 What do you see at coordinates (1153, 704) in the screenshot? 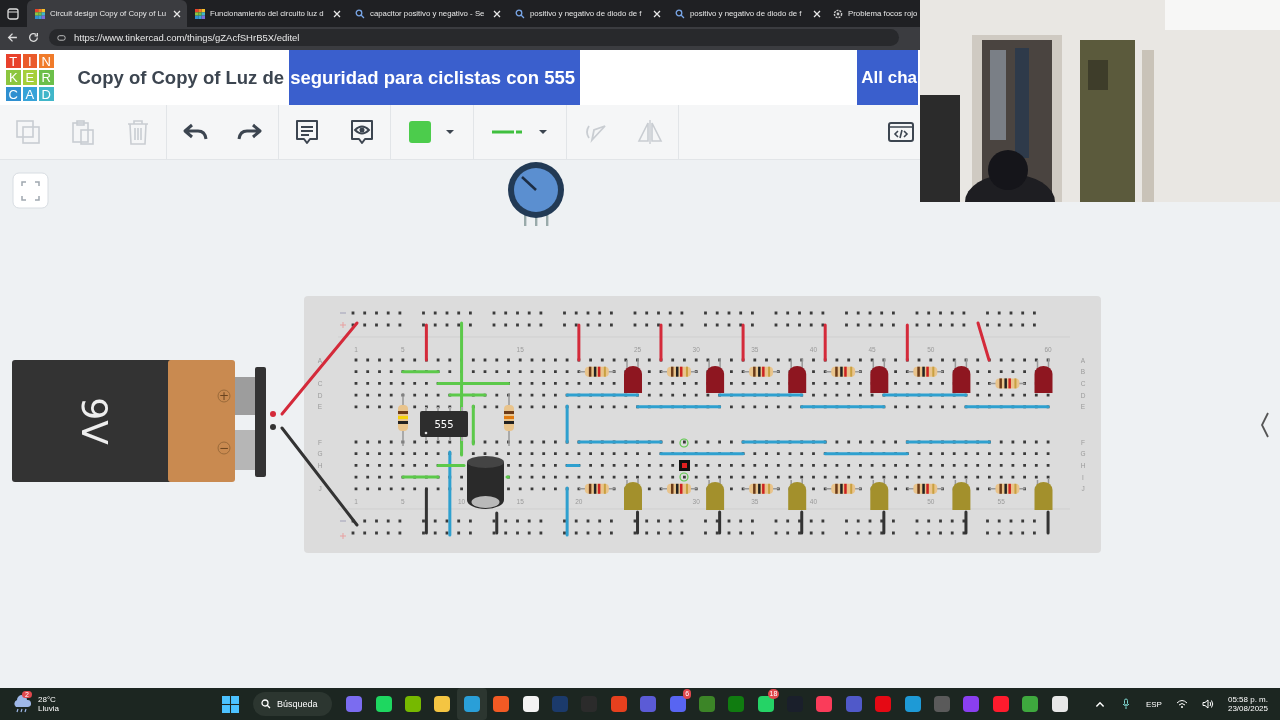
I see `language-indicator: ESP` at bounding box center [1153, 704].